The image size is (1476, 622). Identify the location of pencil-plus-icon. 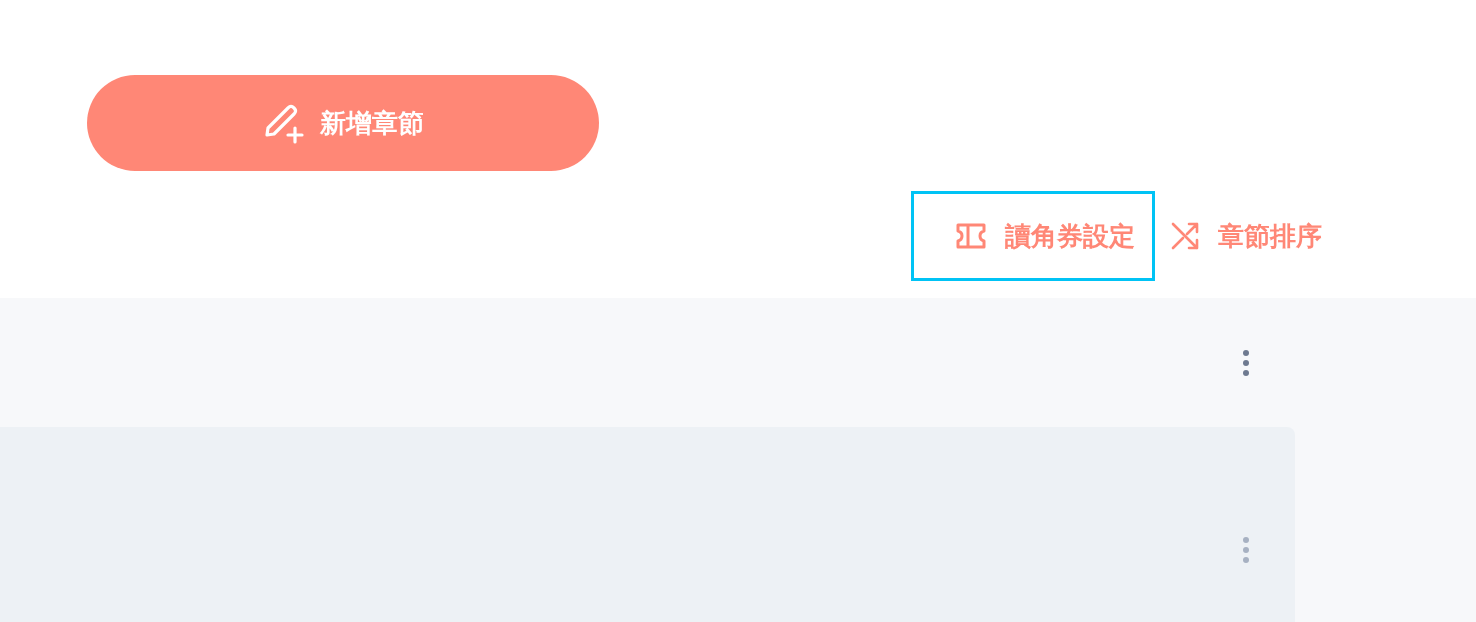
(283, 123).